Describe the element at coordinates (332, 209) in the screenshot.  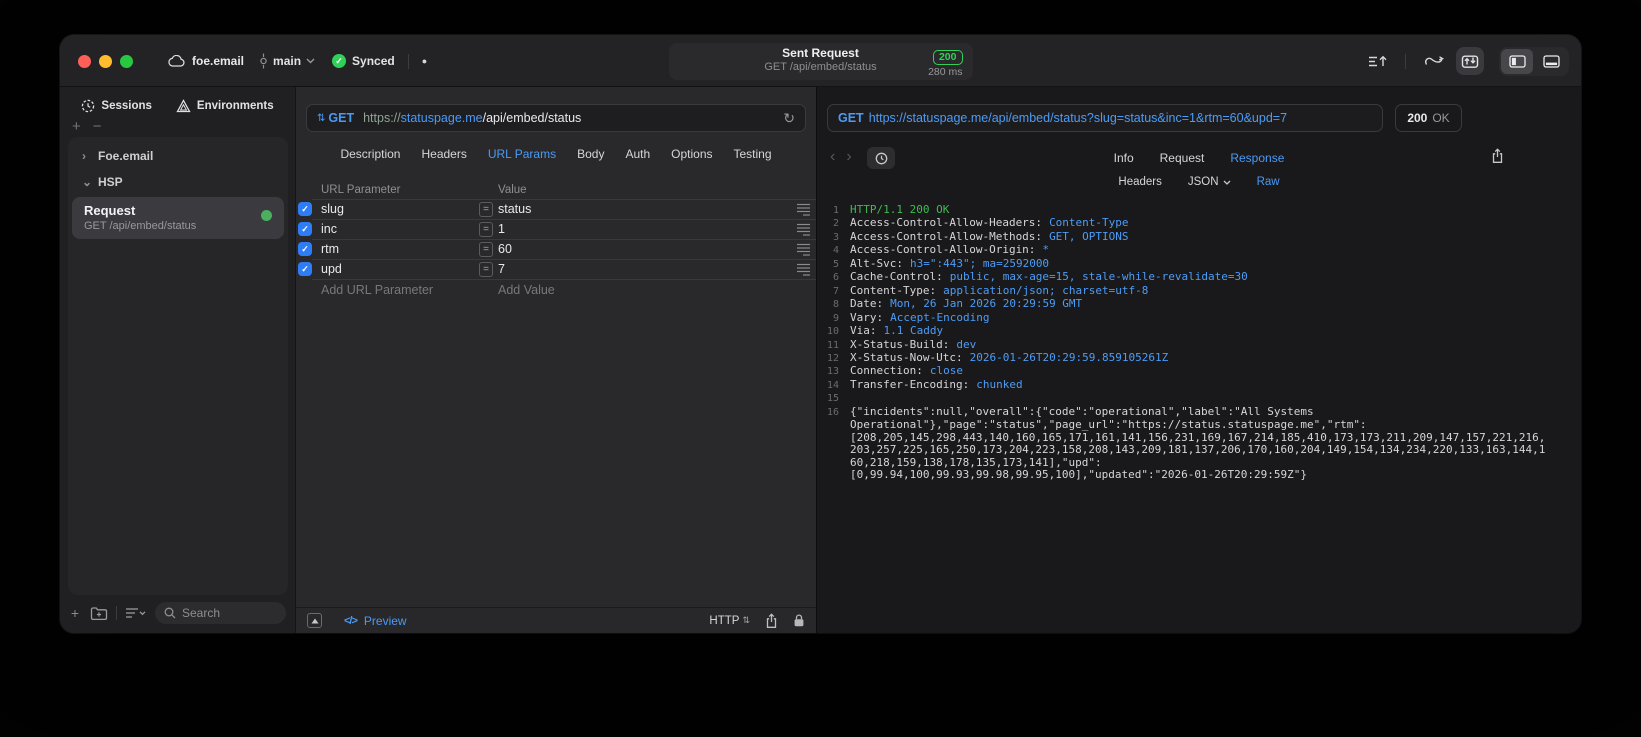
I see `param-name: slug` at that location.